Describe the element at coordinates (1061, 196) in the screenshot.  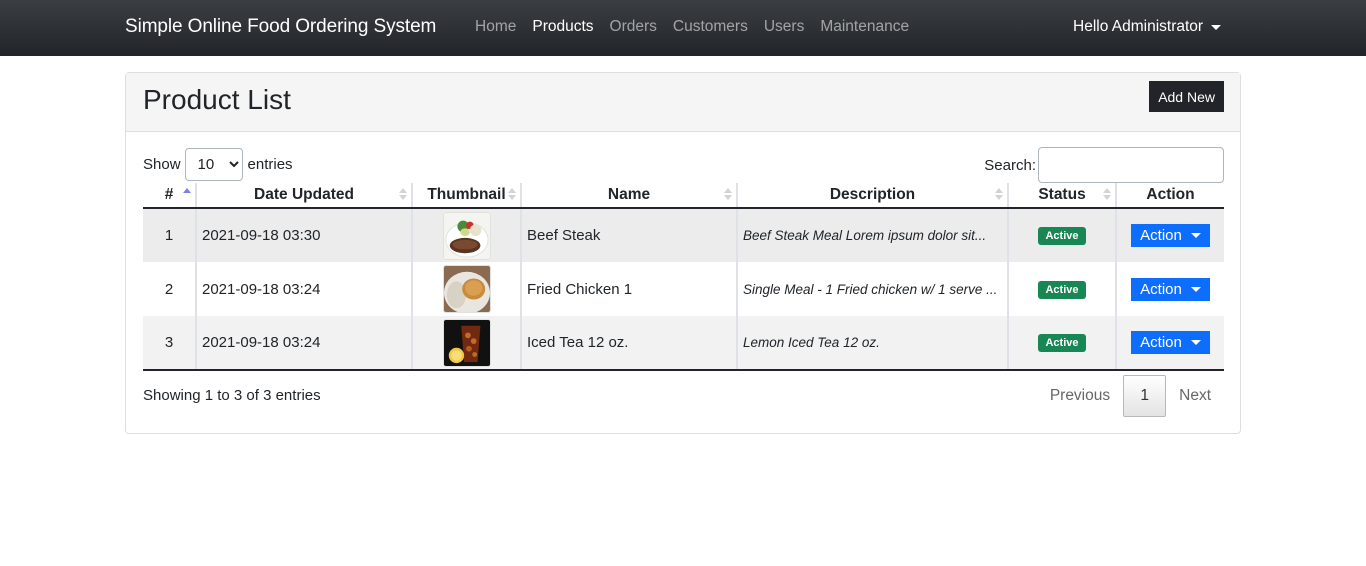
I see `column-header-status: Status` at that location.